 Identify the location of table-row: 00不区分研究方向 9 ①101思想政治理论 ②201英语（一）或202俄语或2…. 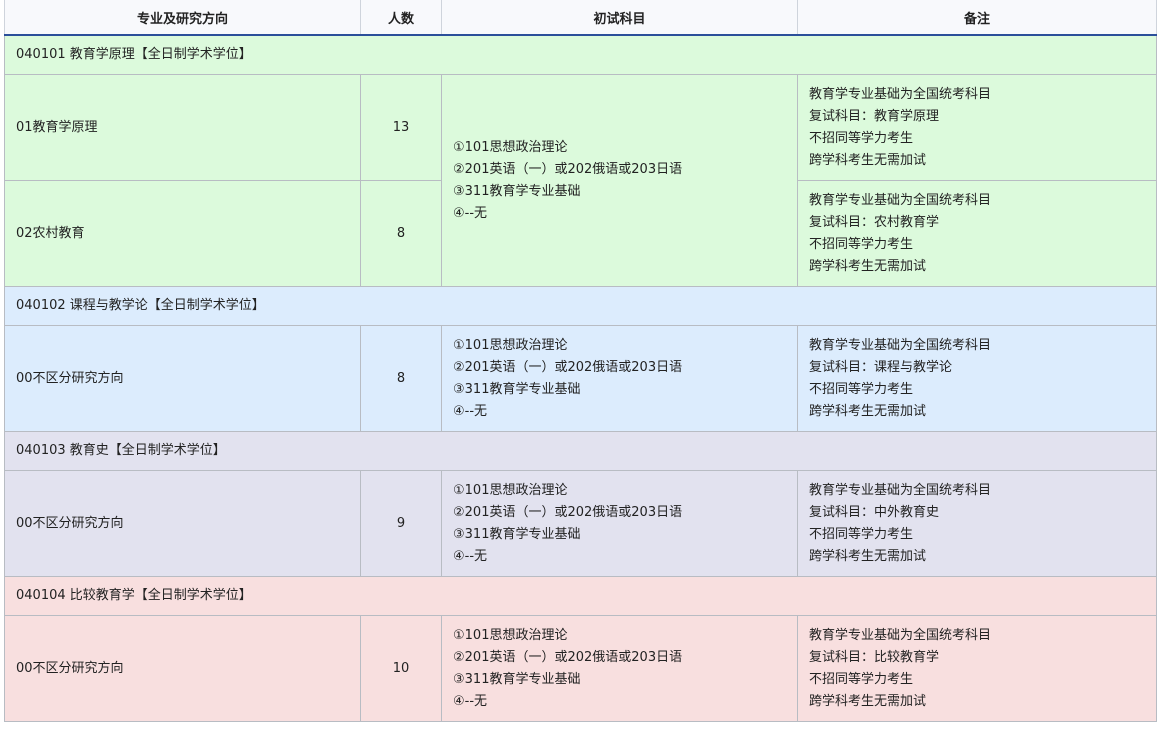
(580, 523).